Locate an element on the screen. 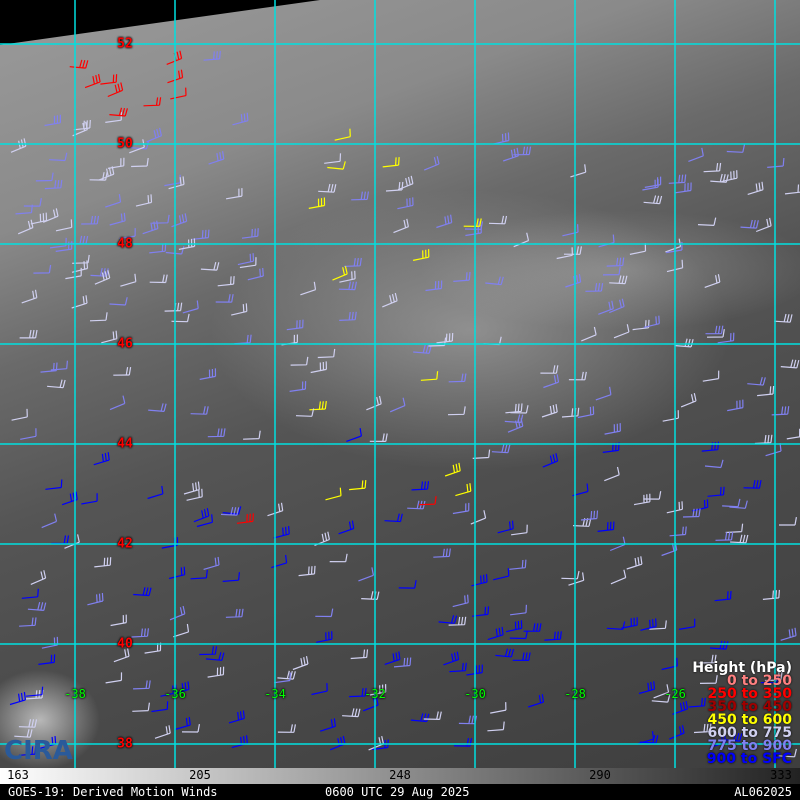  colorbar-tick: 163 is located at coordinates (18, 775).